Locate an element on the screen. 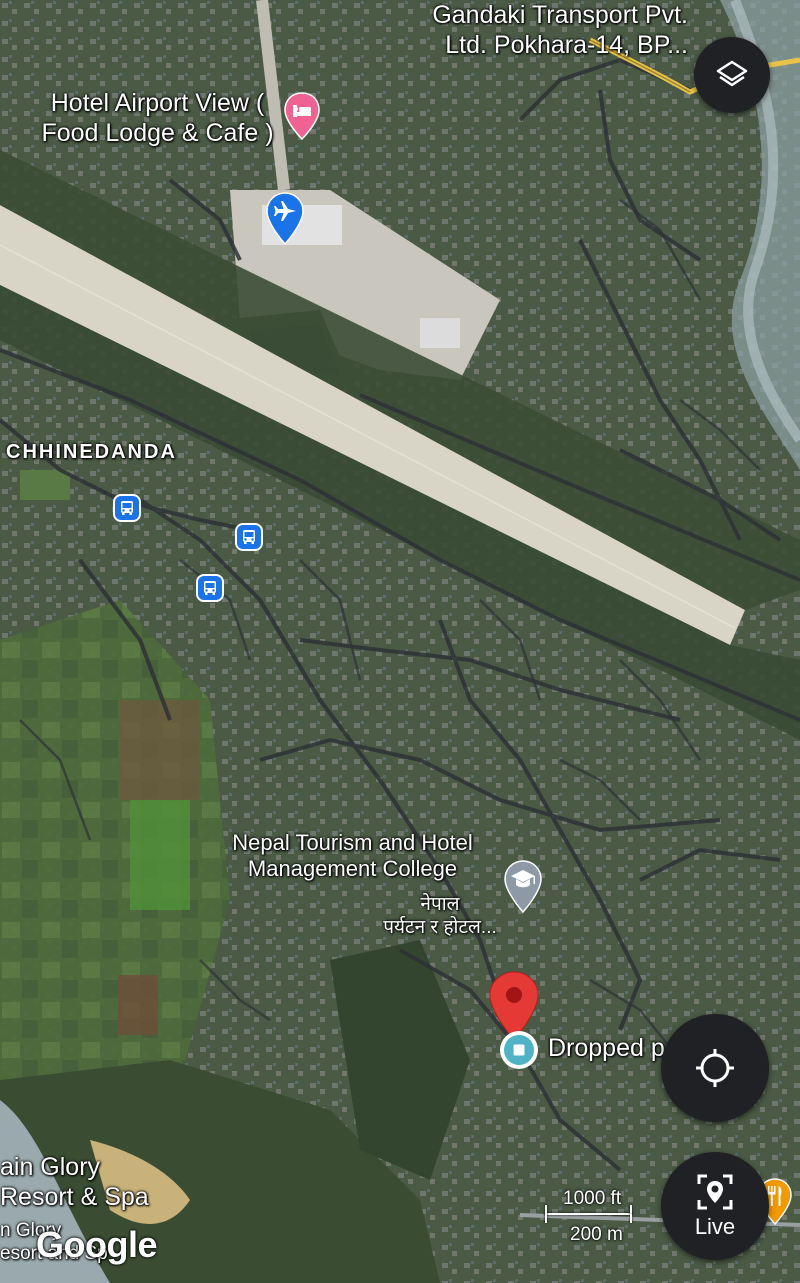  crosshair-icon is located at coordinates (715, 1068).